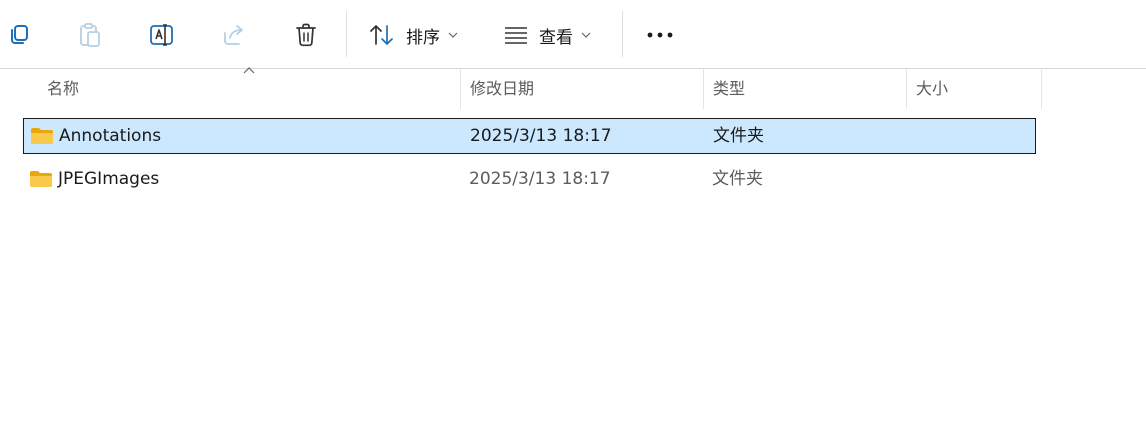 The height and width of the screenshot is (442, 1146). I want to click on sort-arrows-icon, so click(381, 35).